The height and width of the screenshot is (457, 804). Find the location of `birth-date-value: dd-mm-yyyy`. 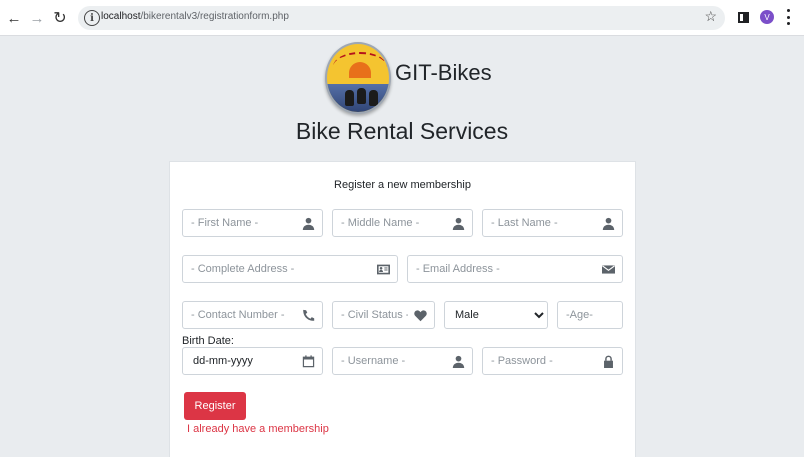

birth-date-value: dd-mm-yyyy is located at coordinates (223, 361).